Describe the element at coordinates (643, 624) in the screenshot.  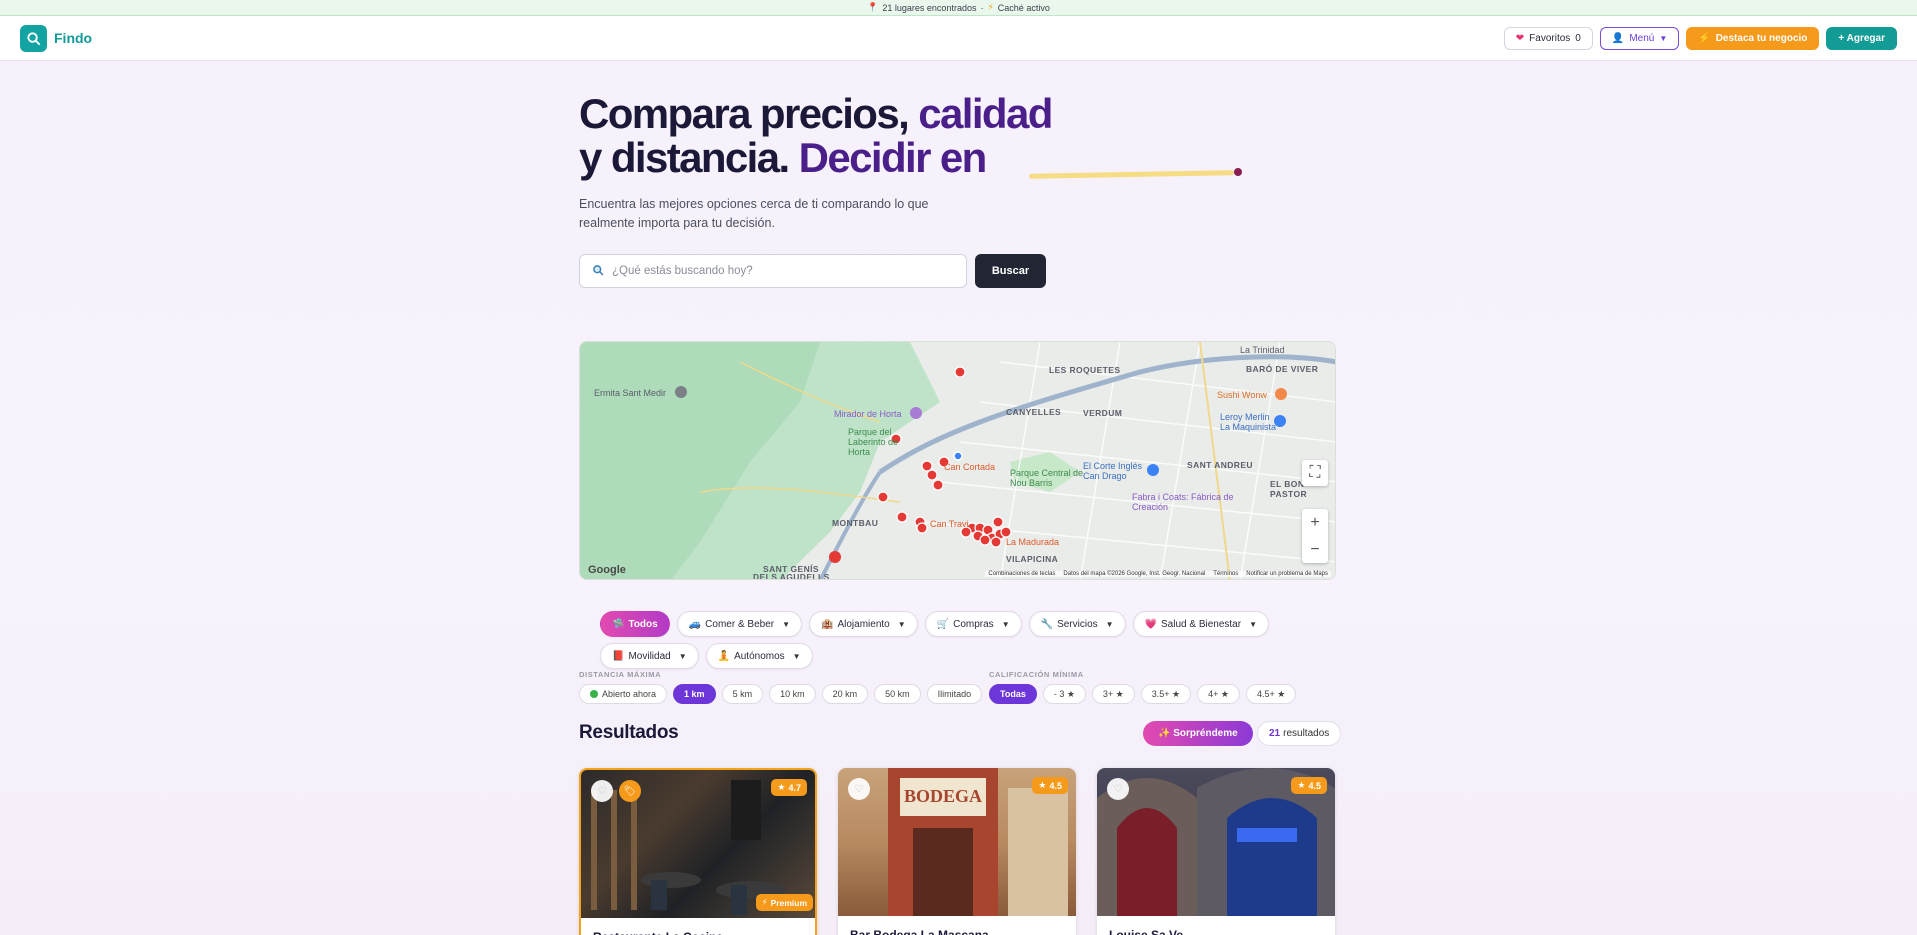
I see `category-label: Todos` at that location.